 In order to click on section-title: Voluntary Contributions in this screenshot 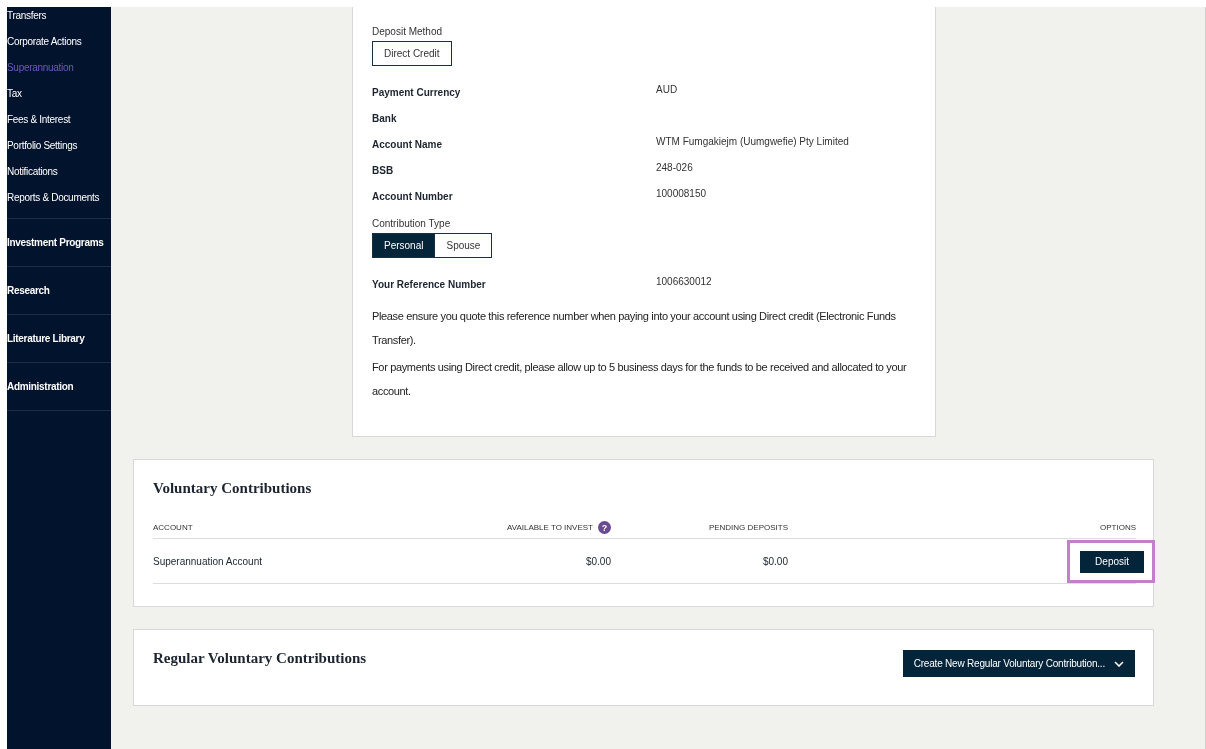, I will do `click(233, 488)`.